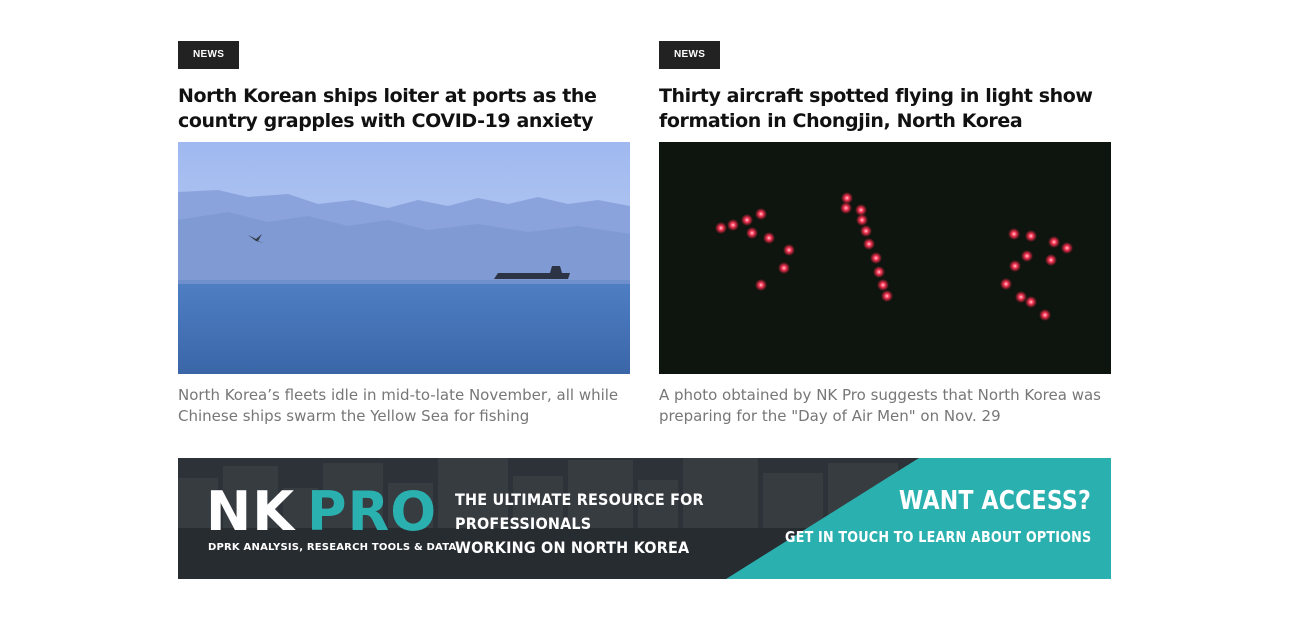 The height and width of the screenshot is (640, 1290). I want to click on nk-pro-logo: NK PRO, so click(322, 511).